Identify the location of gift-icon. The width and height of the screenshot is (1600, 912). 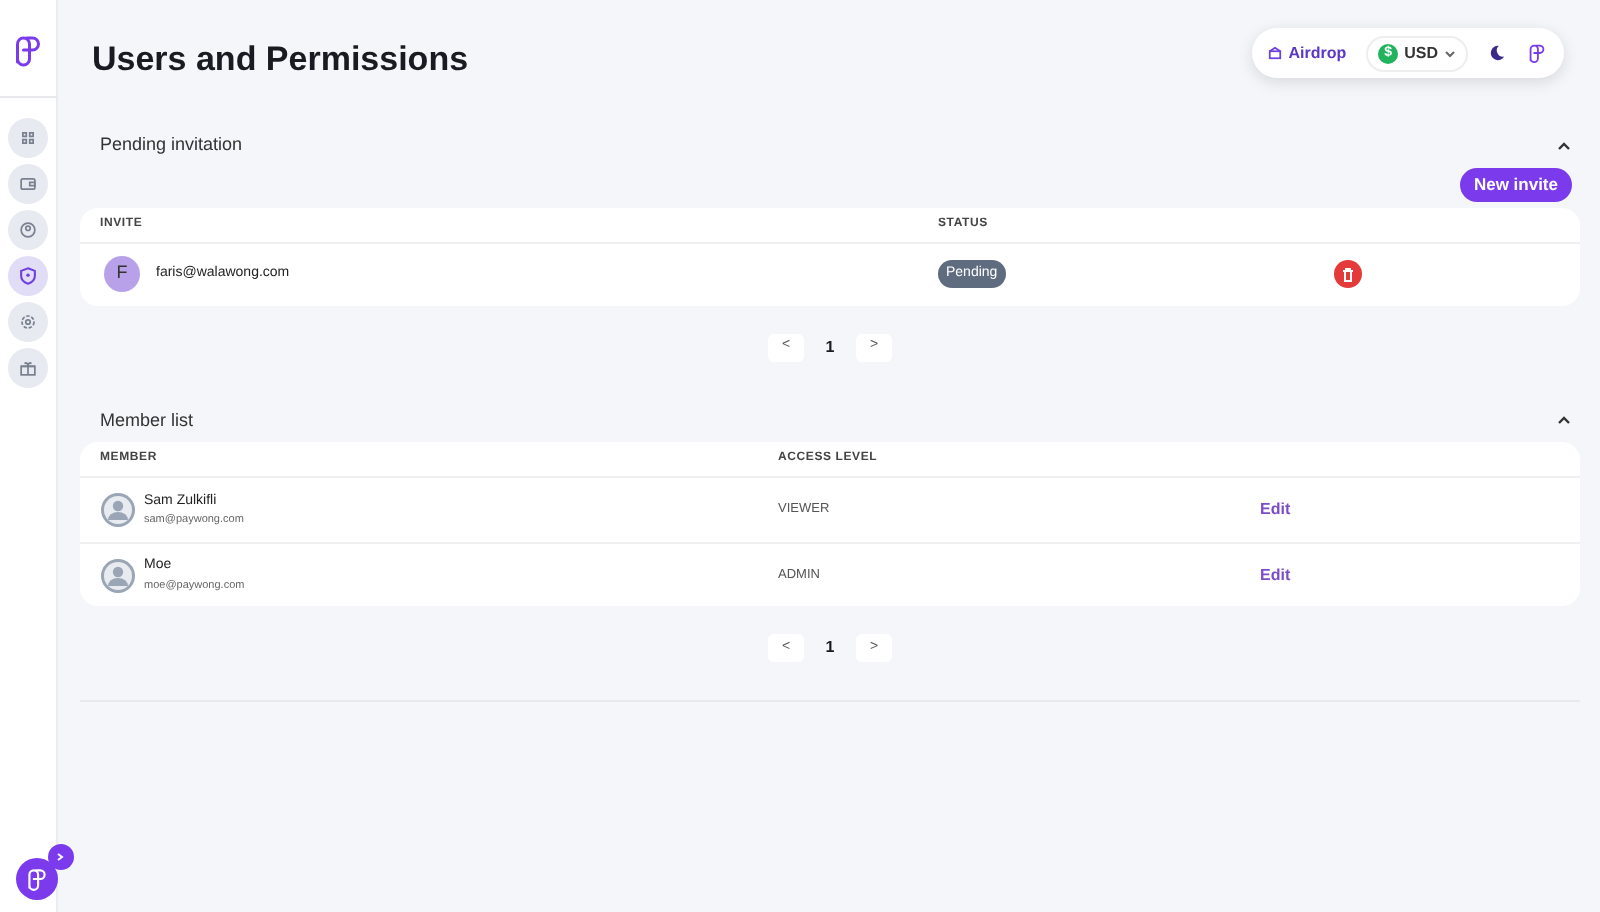
(28, 368).